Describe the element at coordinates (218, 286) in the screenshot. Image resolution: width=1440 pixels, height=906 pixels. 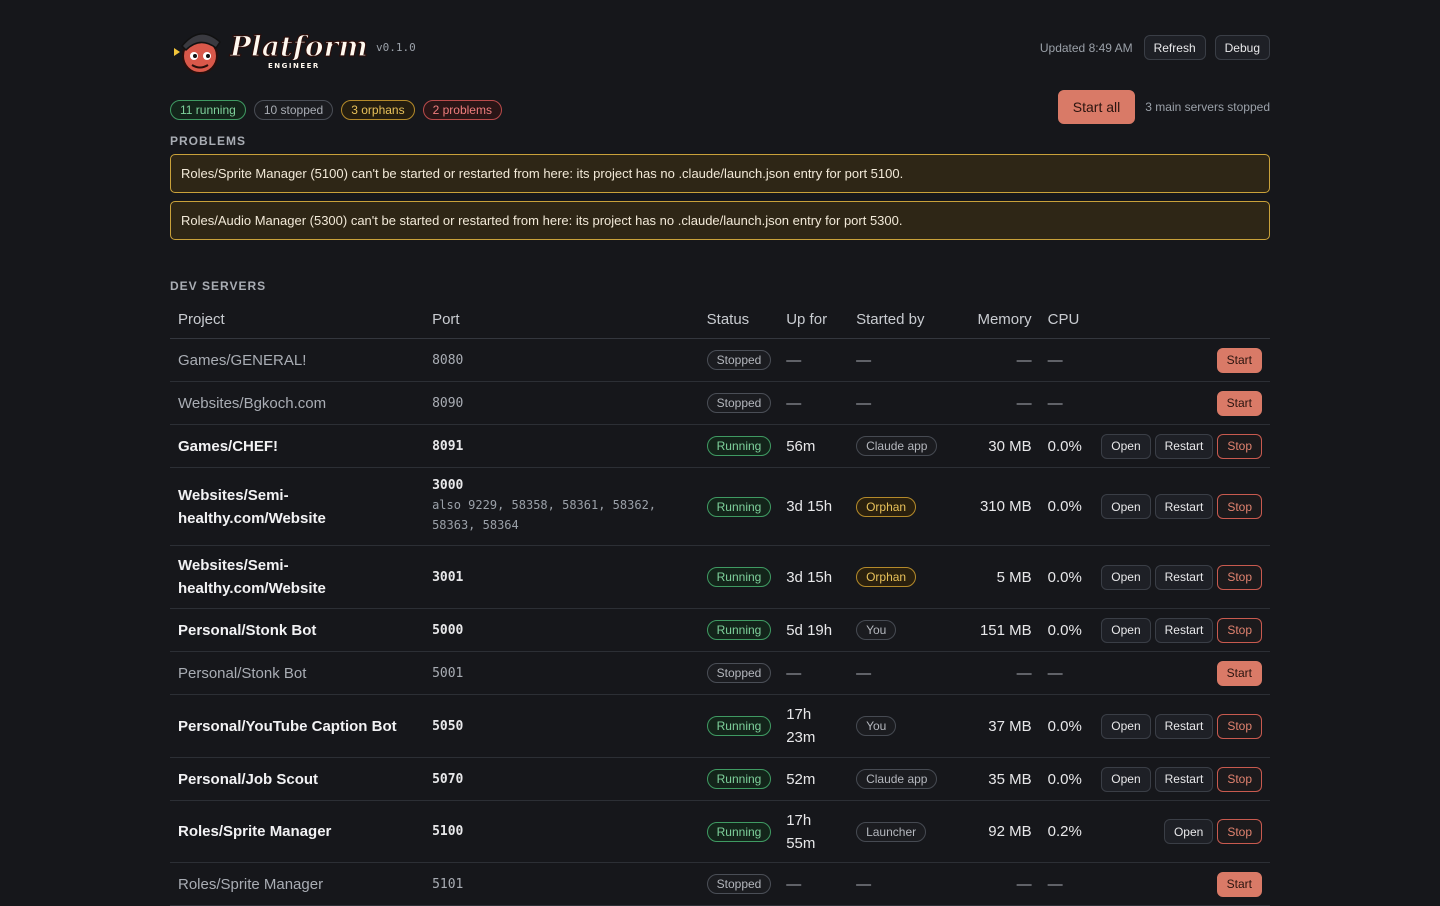
I see `dev-servers-section-title: DEV SERVERS` at that location.